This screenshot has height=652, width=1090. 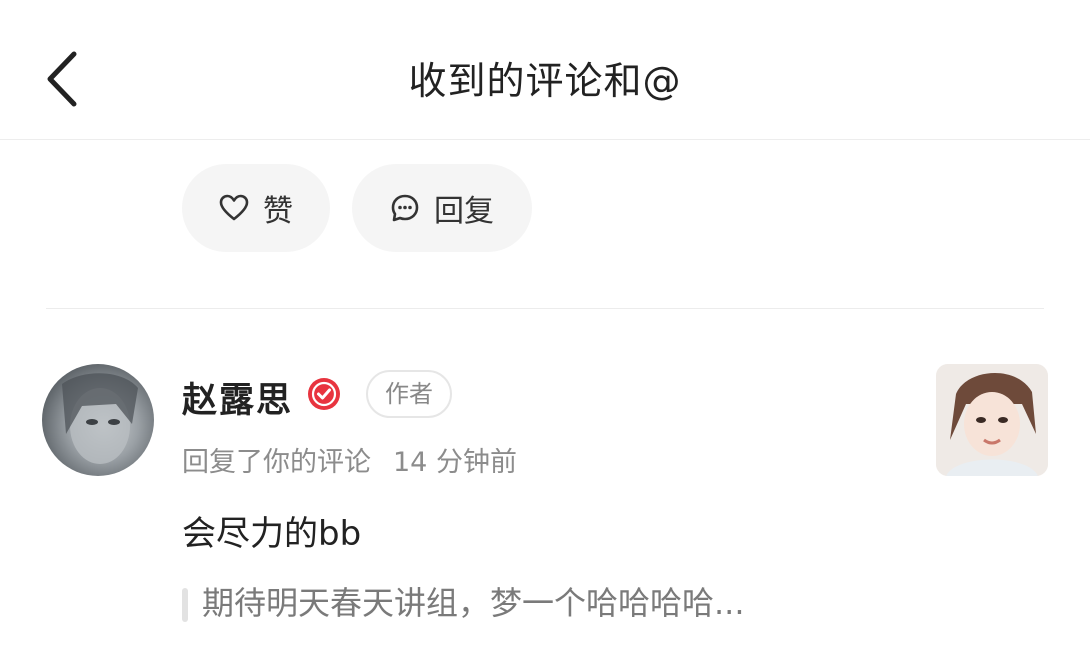 I want to click on like-button: 赞, so click(x=256, y=208).